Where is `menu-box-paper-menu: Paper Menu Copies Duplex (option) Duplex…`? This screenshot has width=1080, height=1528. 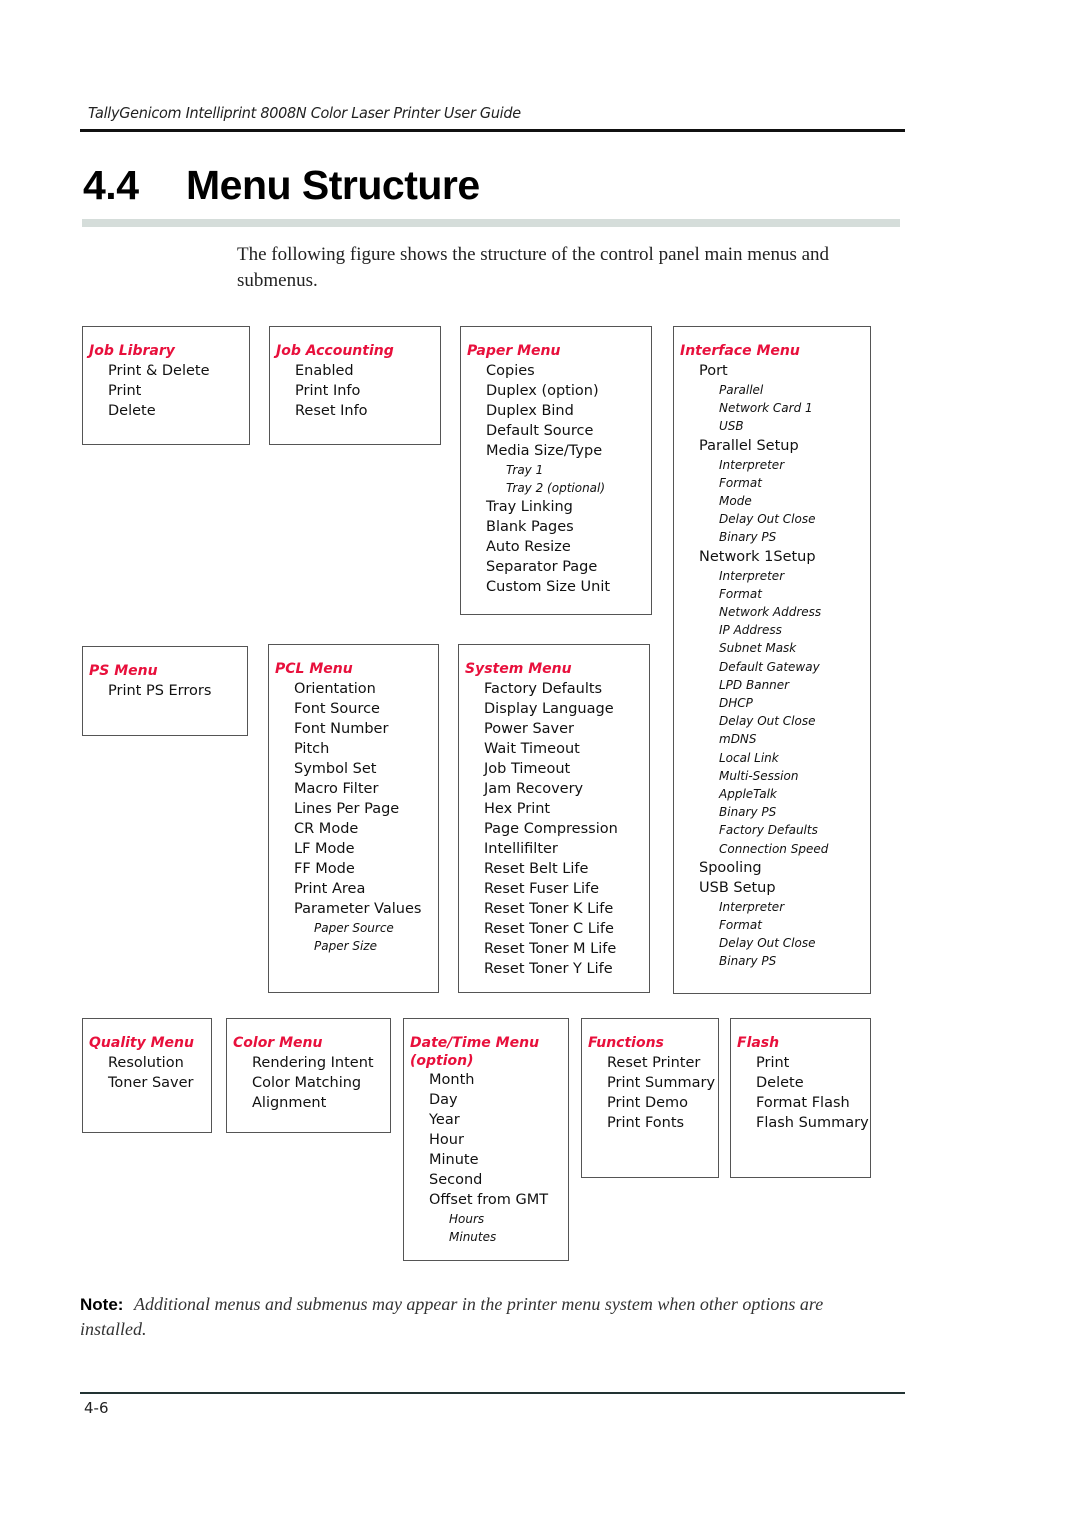 menu-box-paper-menu: Paper Menu Copies Duplex (option) Duplex… is located at coordinates (556, 470).